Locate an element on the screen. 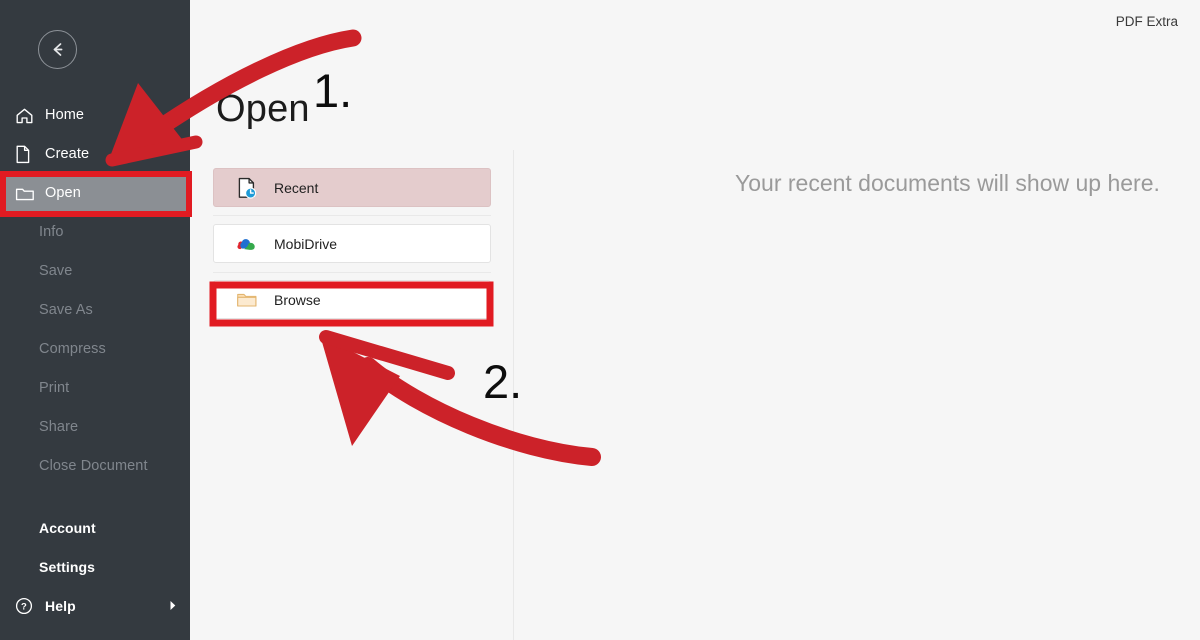 This screenshot has width=1200, height=640. sidebar-item-share: Share is located at coordinates (95, 427).